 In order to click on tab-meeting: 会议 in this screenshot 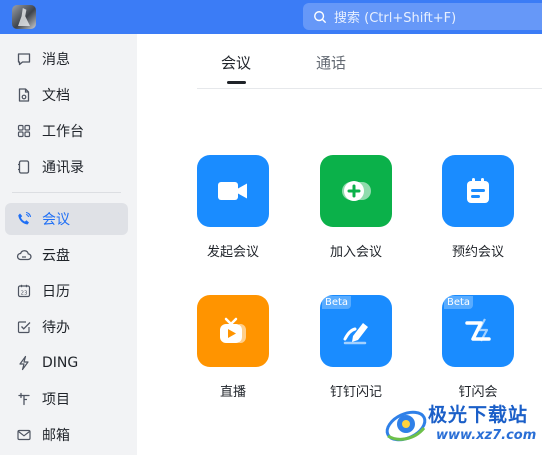, I will do `click(236, 62)`.